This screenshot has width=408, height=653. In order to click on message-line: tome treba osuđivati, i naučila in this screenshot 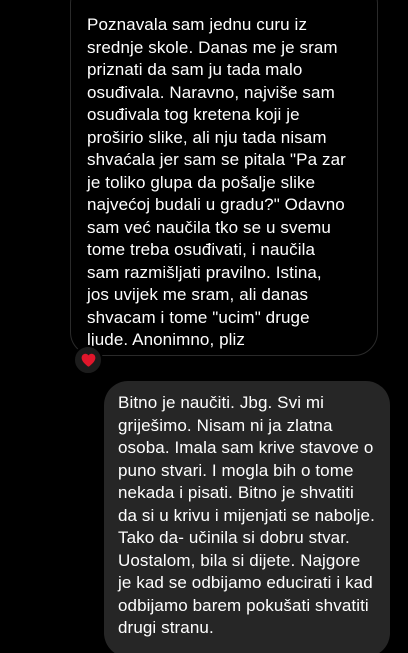, I will do `click(201, 249)`.